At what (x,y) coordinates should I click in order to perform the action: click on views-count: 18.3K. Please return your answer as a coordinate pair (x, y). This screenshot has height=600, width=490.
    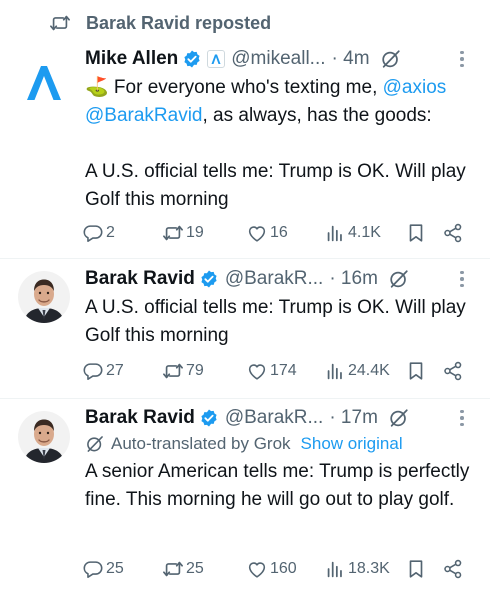
    Looking at the image, I should click on (369, 568).